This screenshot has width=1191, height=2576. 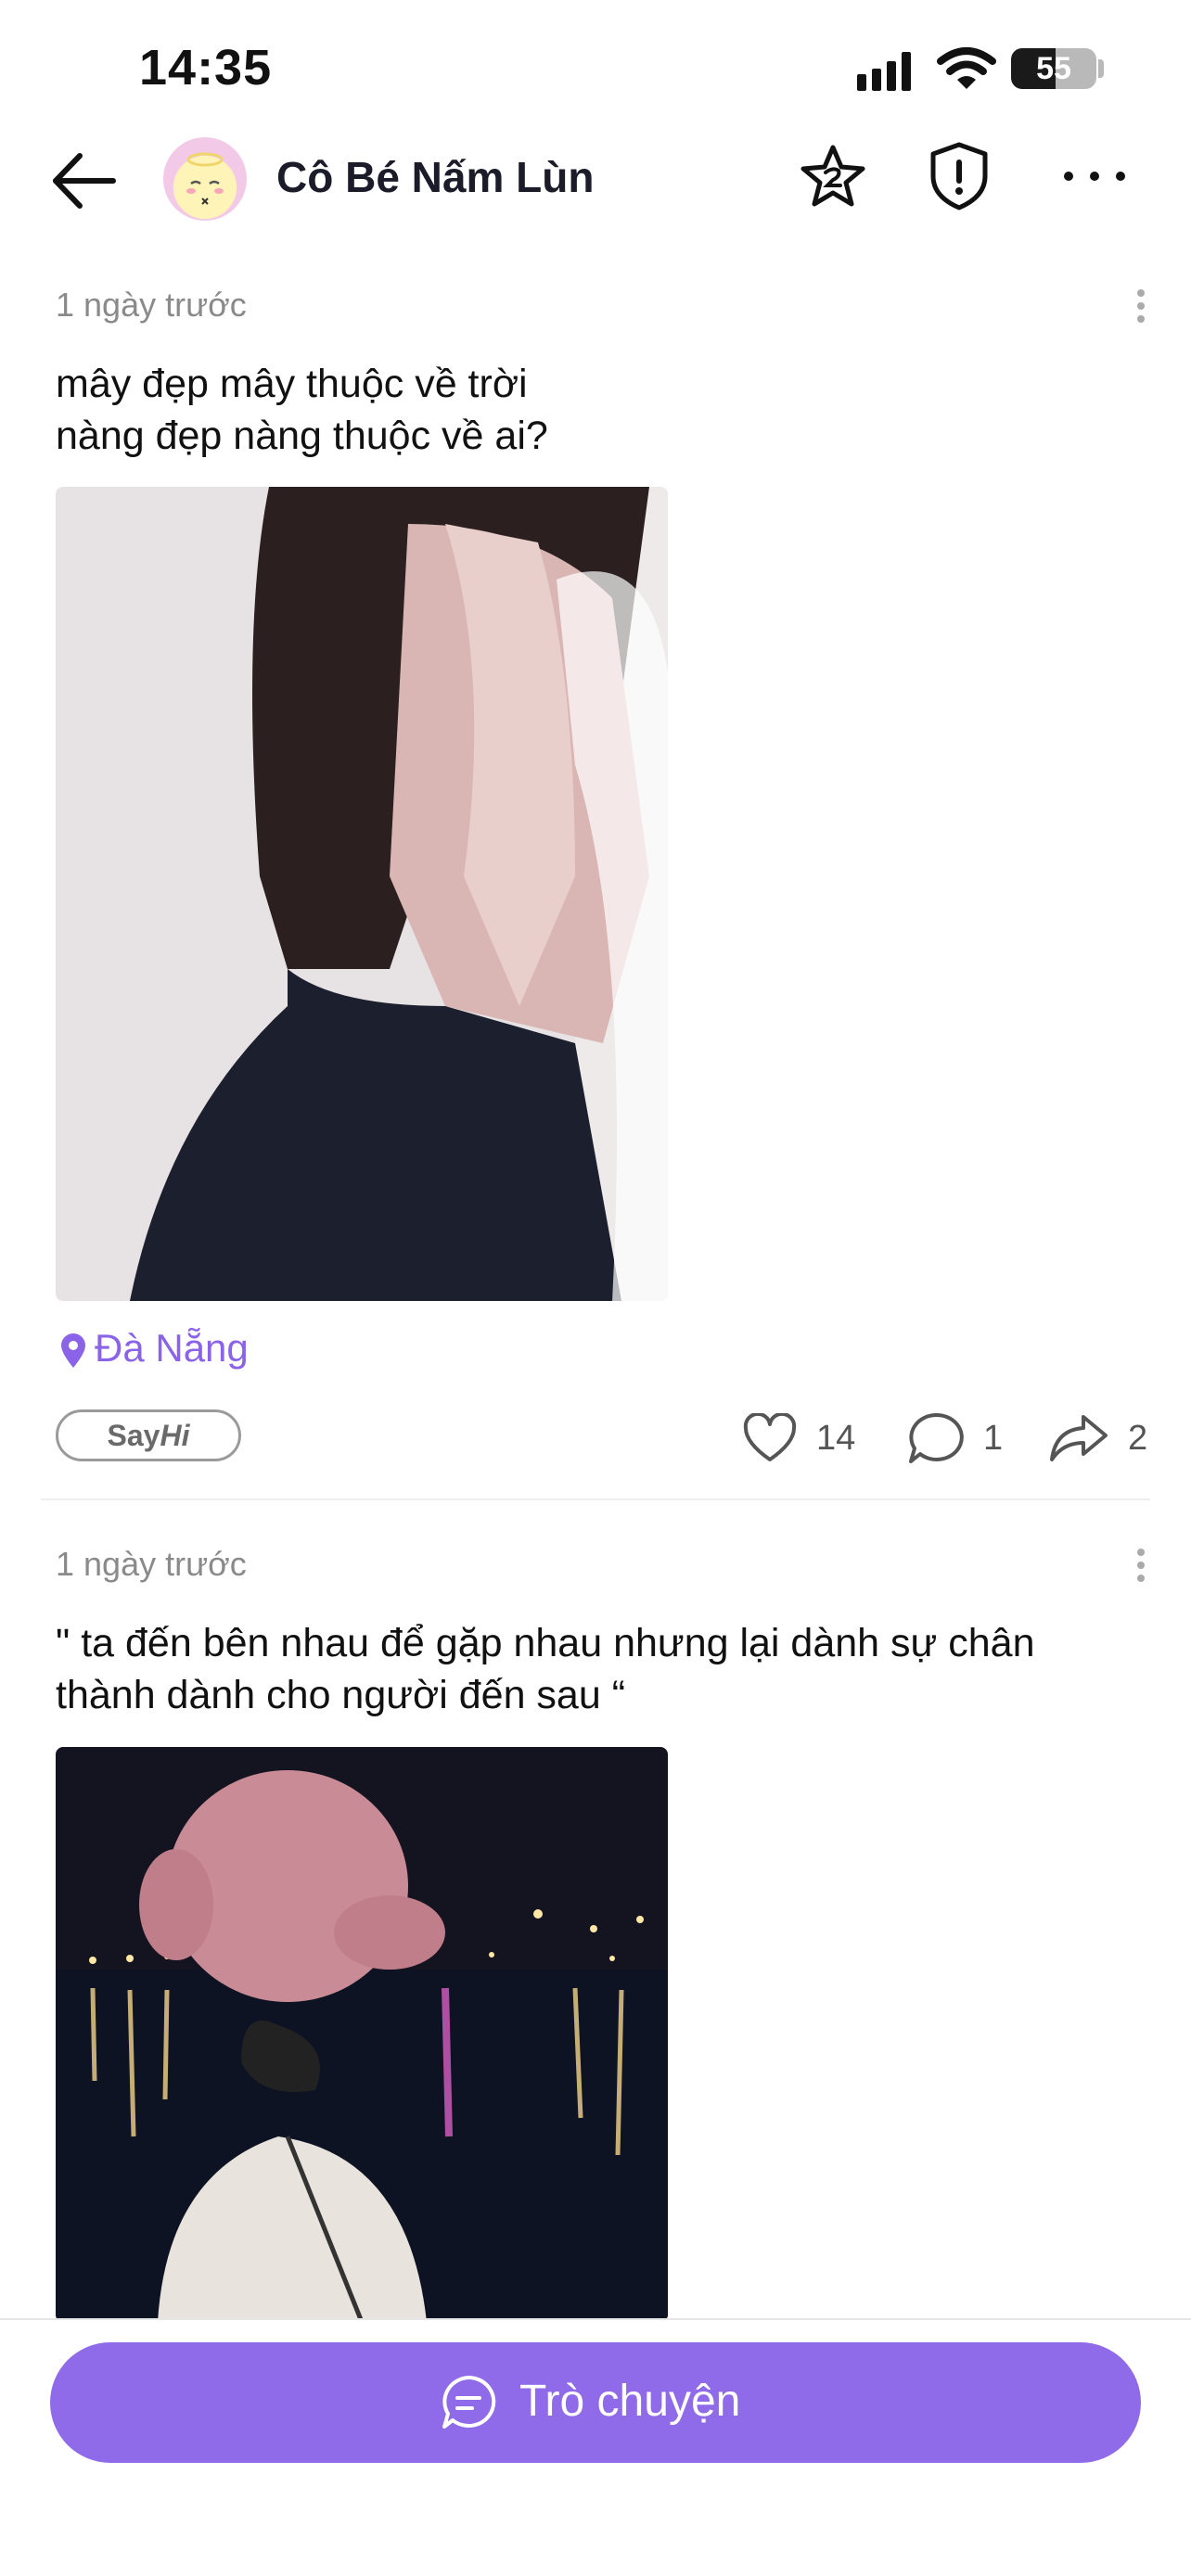 What do you see at coordinates (133, 1435) in the screenshot?
I see `sayhi-prefix: Say` at bounding box center [133, 1435].